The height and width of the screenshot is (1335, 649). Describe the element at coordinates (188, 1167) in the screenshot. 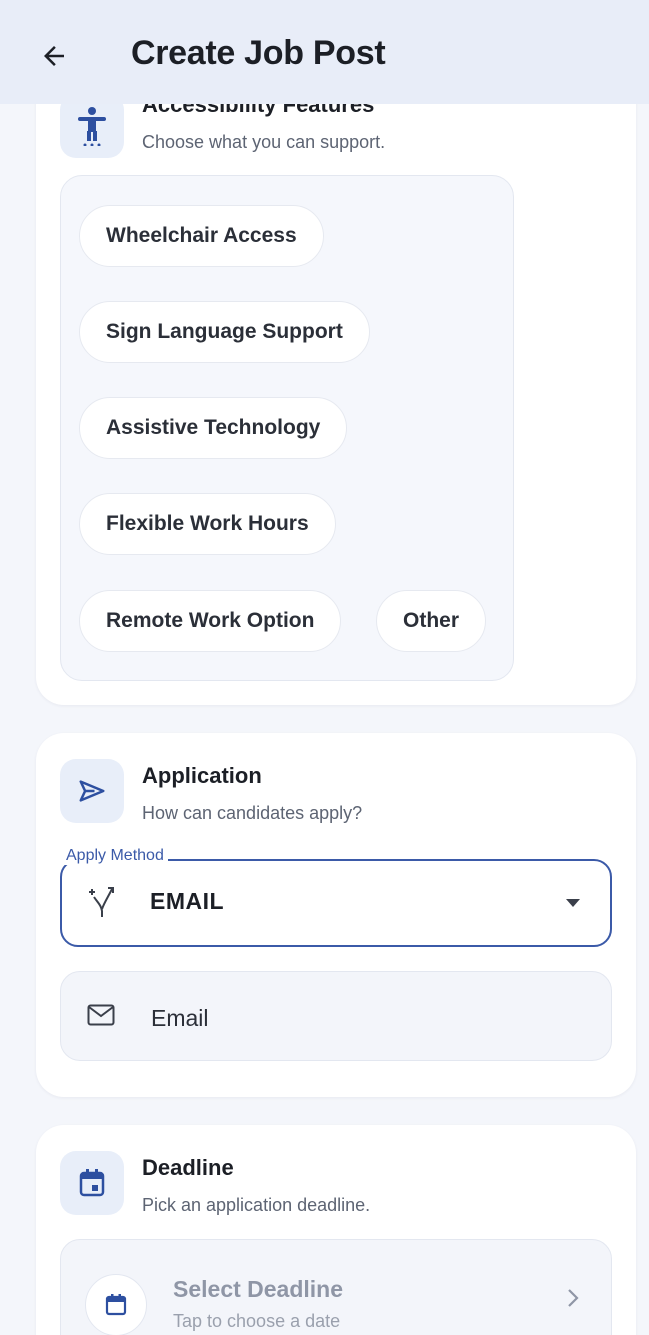

I see `deadline-title: Deadline` at that location.